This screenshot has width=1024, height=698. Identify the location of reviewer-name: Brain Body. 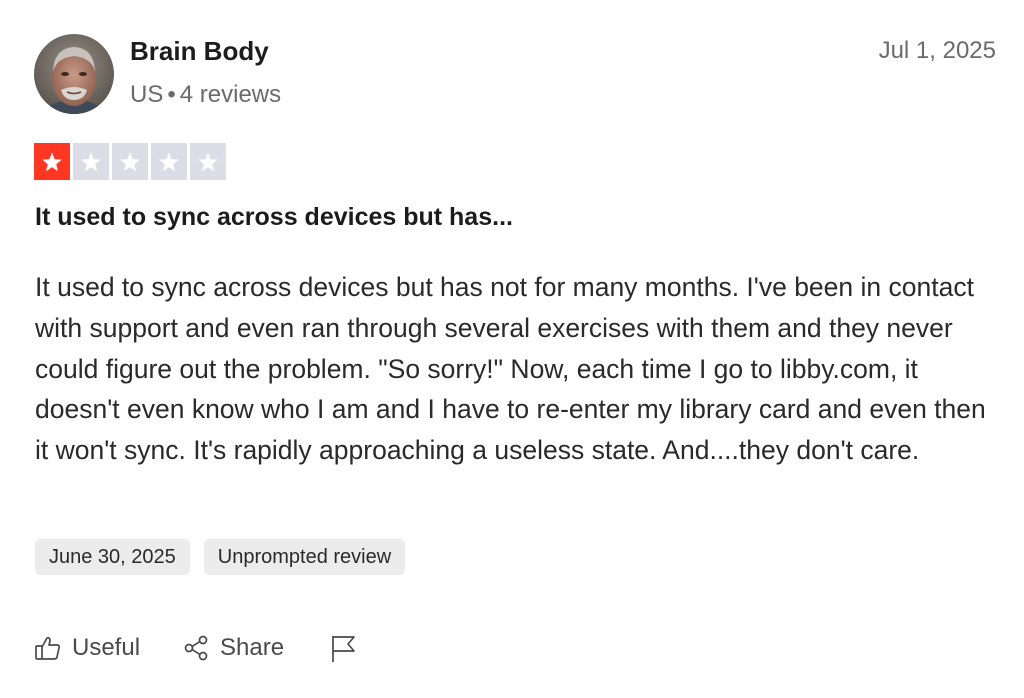
(199, 51).